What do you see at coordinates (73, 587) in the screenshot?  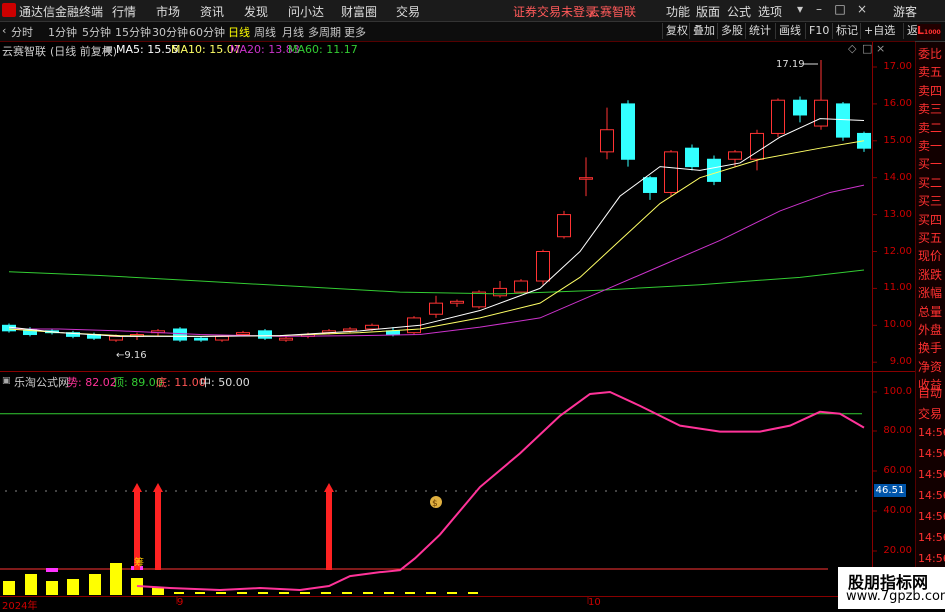 I see `energy-bar` at bounding box center [73, 587].